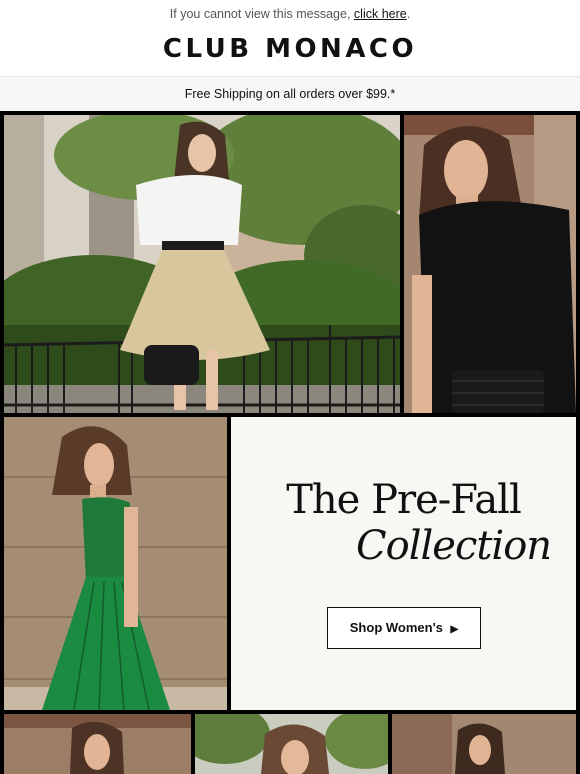 The height and width of the screenshot is (774, 580). I want to click on view-in-browser-link: click here, so click(380, 14).